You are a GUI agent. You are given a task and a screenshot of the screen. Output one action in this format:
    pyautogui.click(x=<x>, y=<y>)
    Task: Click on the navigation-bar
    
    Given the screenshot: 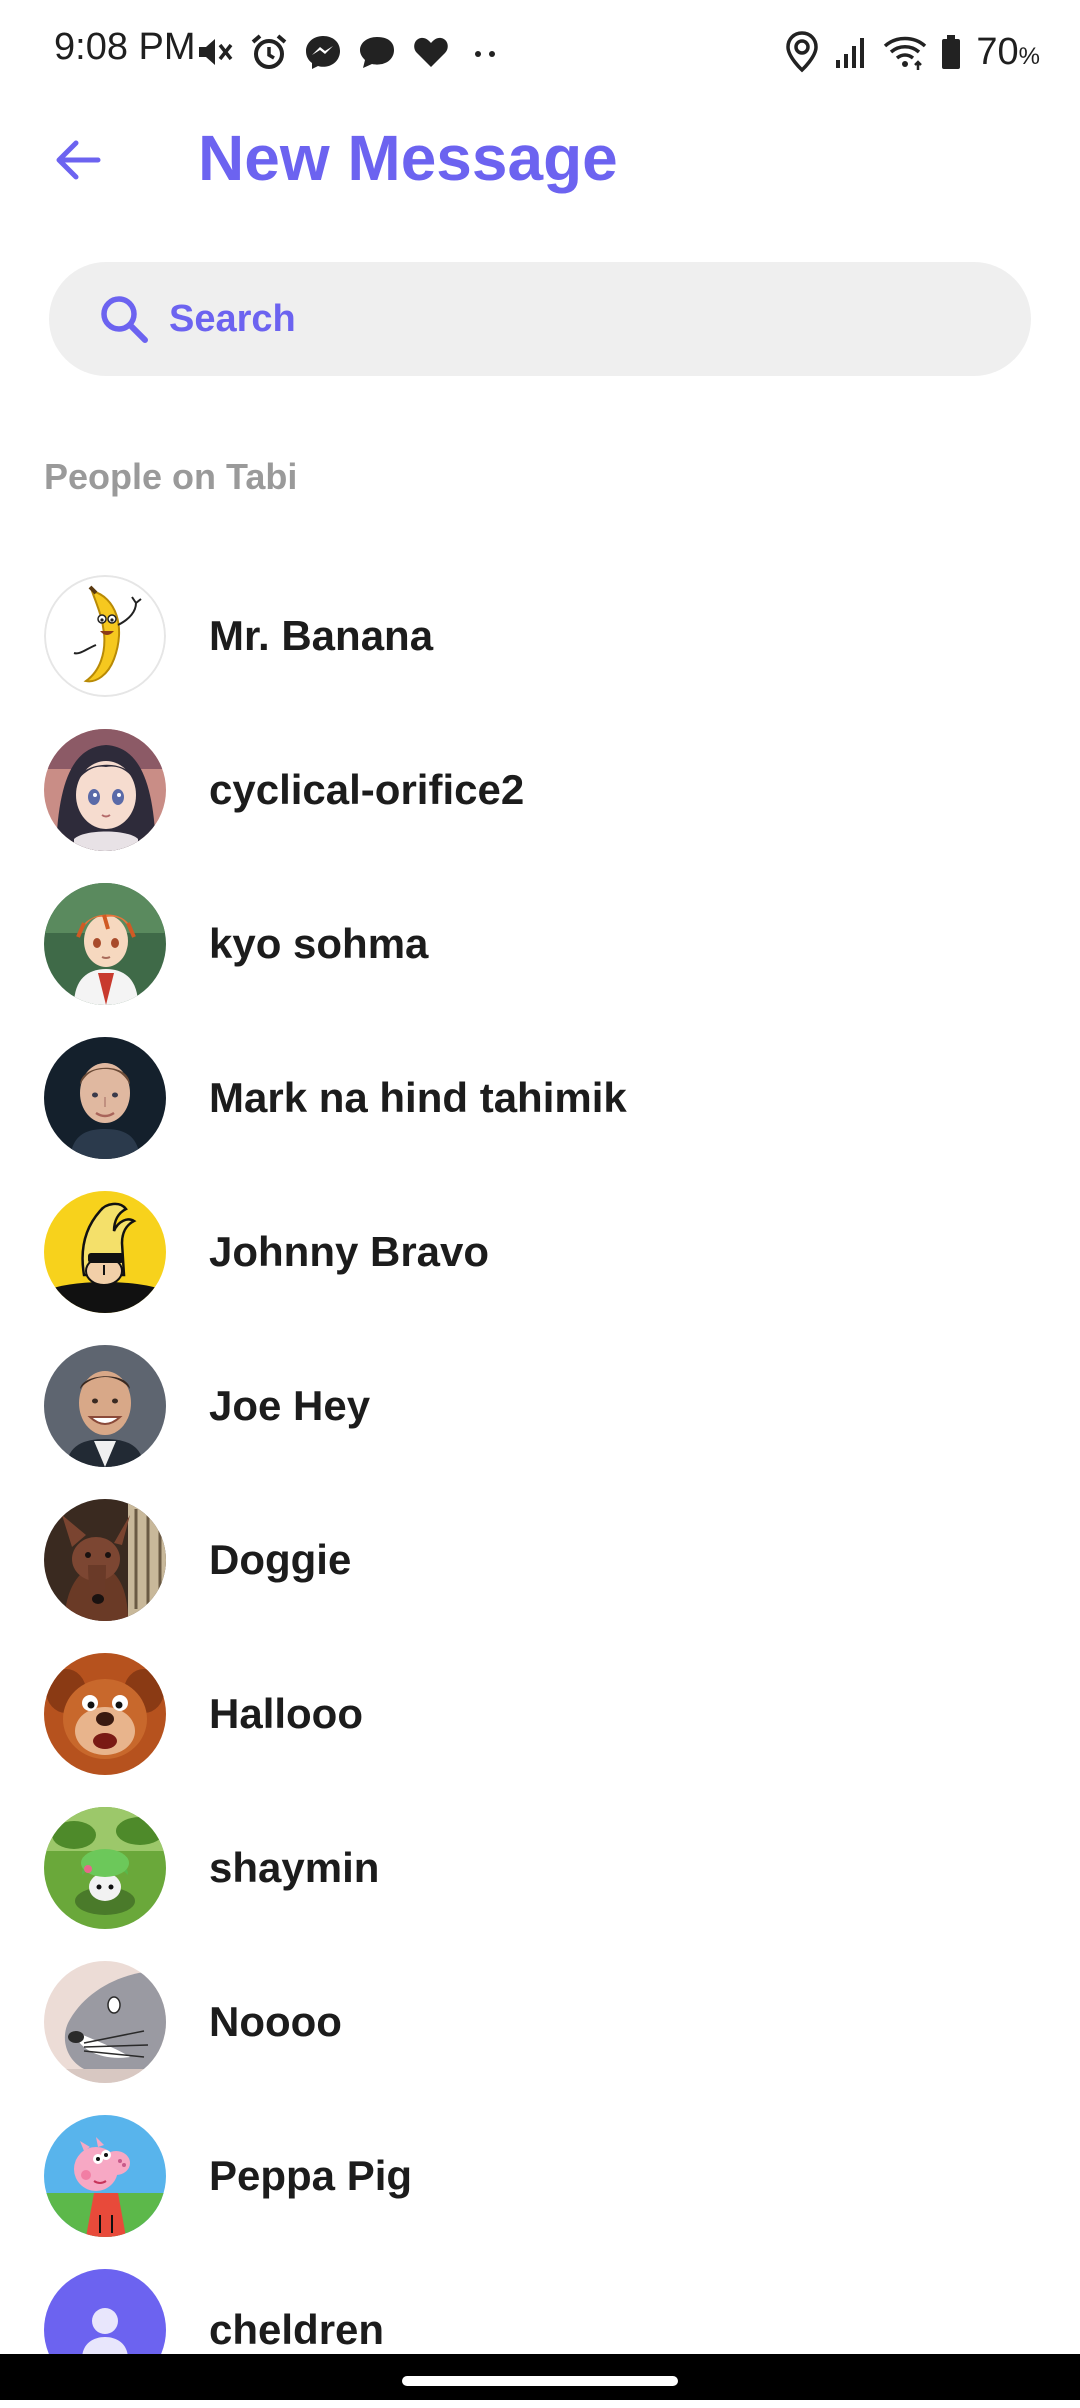 What is the action you would take?
    pyautogui.click(x=540, y=2377)
    